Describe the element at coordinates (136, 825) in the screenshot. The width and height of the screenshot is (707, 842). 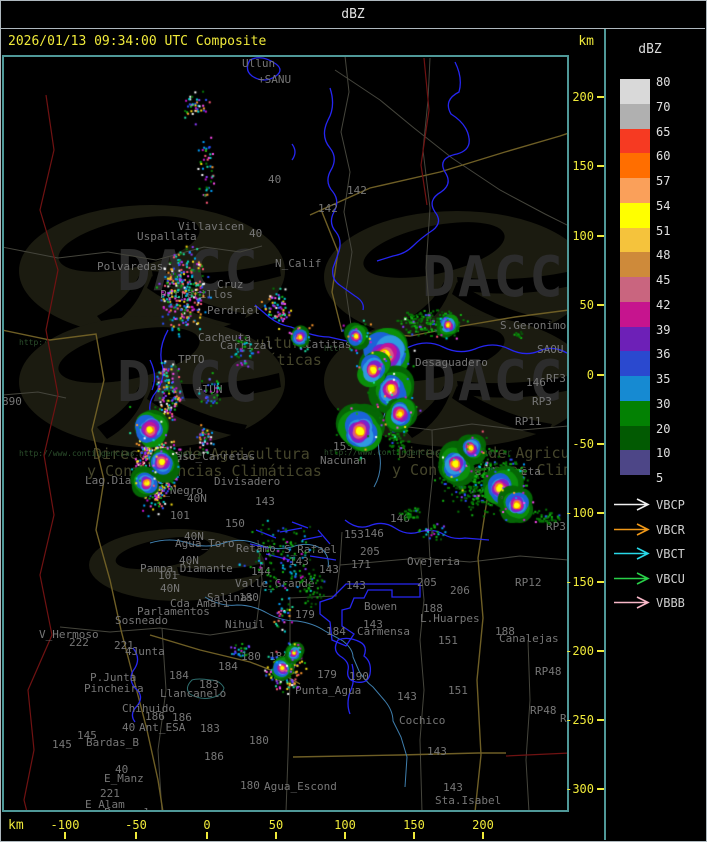
I see `bottom-axis-label: -50` at that location.